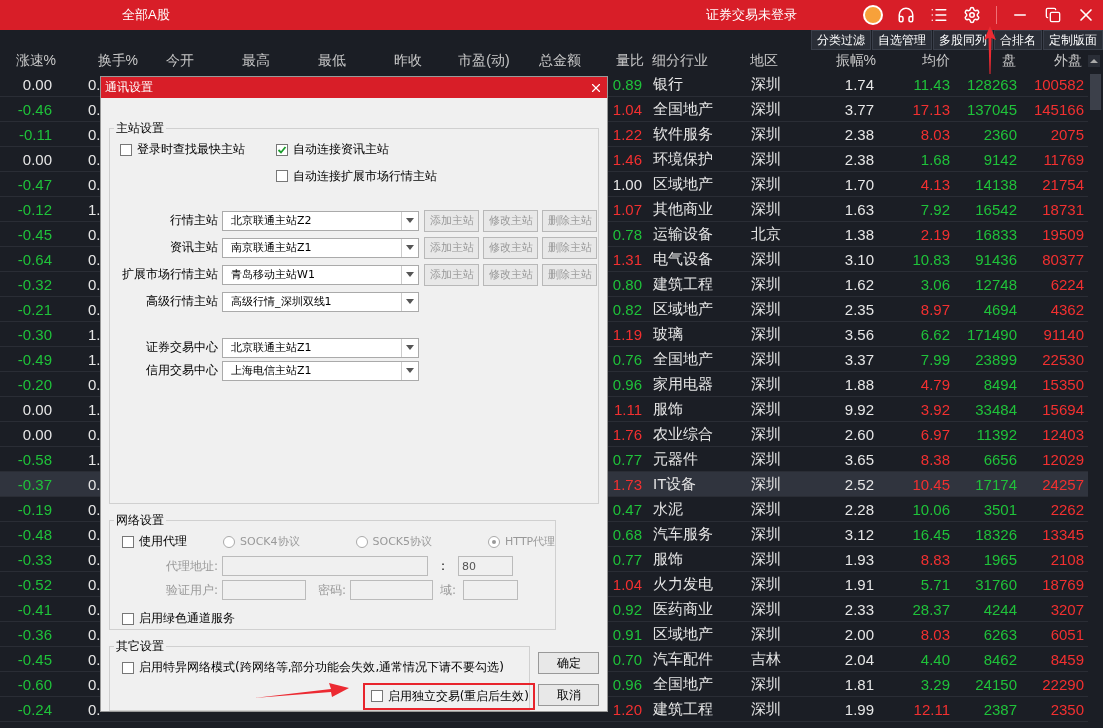 Image resolution: width=1103 pixels, height=728 pixels. I want to click on avg-price-cell: 3.29, so click(935, 684).